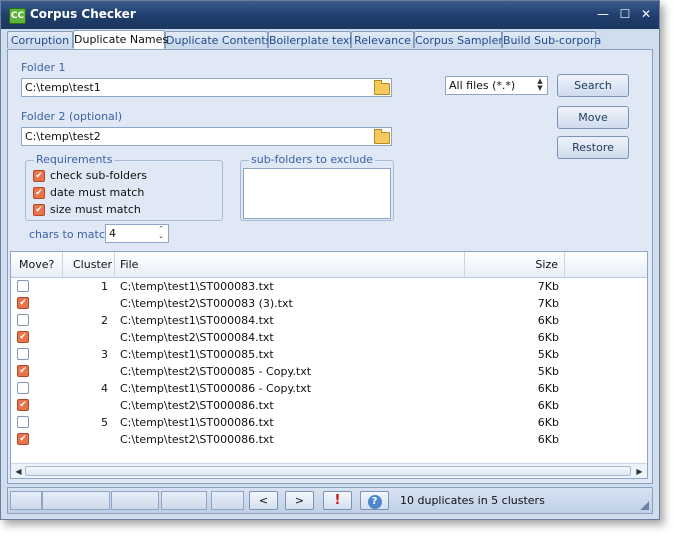 This screenshot has width=675, height=535. I want to click on file-cell: C:\temp\test2\ST000084.txt, so click(197, 337).